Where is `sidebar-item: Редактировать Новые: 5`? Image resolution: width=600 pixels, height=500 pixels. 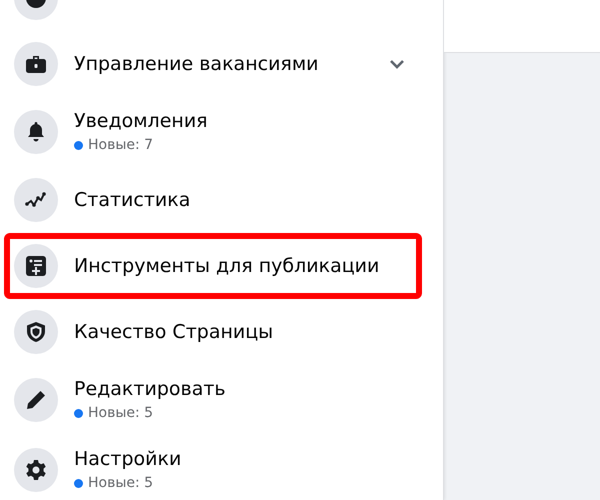 sidebar-item: Редактировать Новые: 5 is located at coordinates (213, 400).